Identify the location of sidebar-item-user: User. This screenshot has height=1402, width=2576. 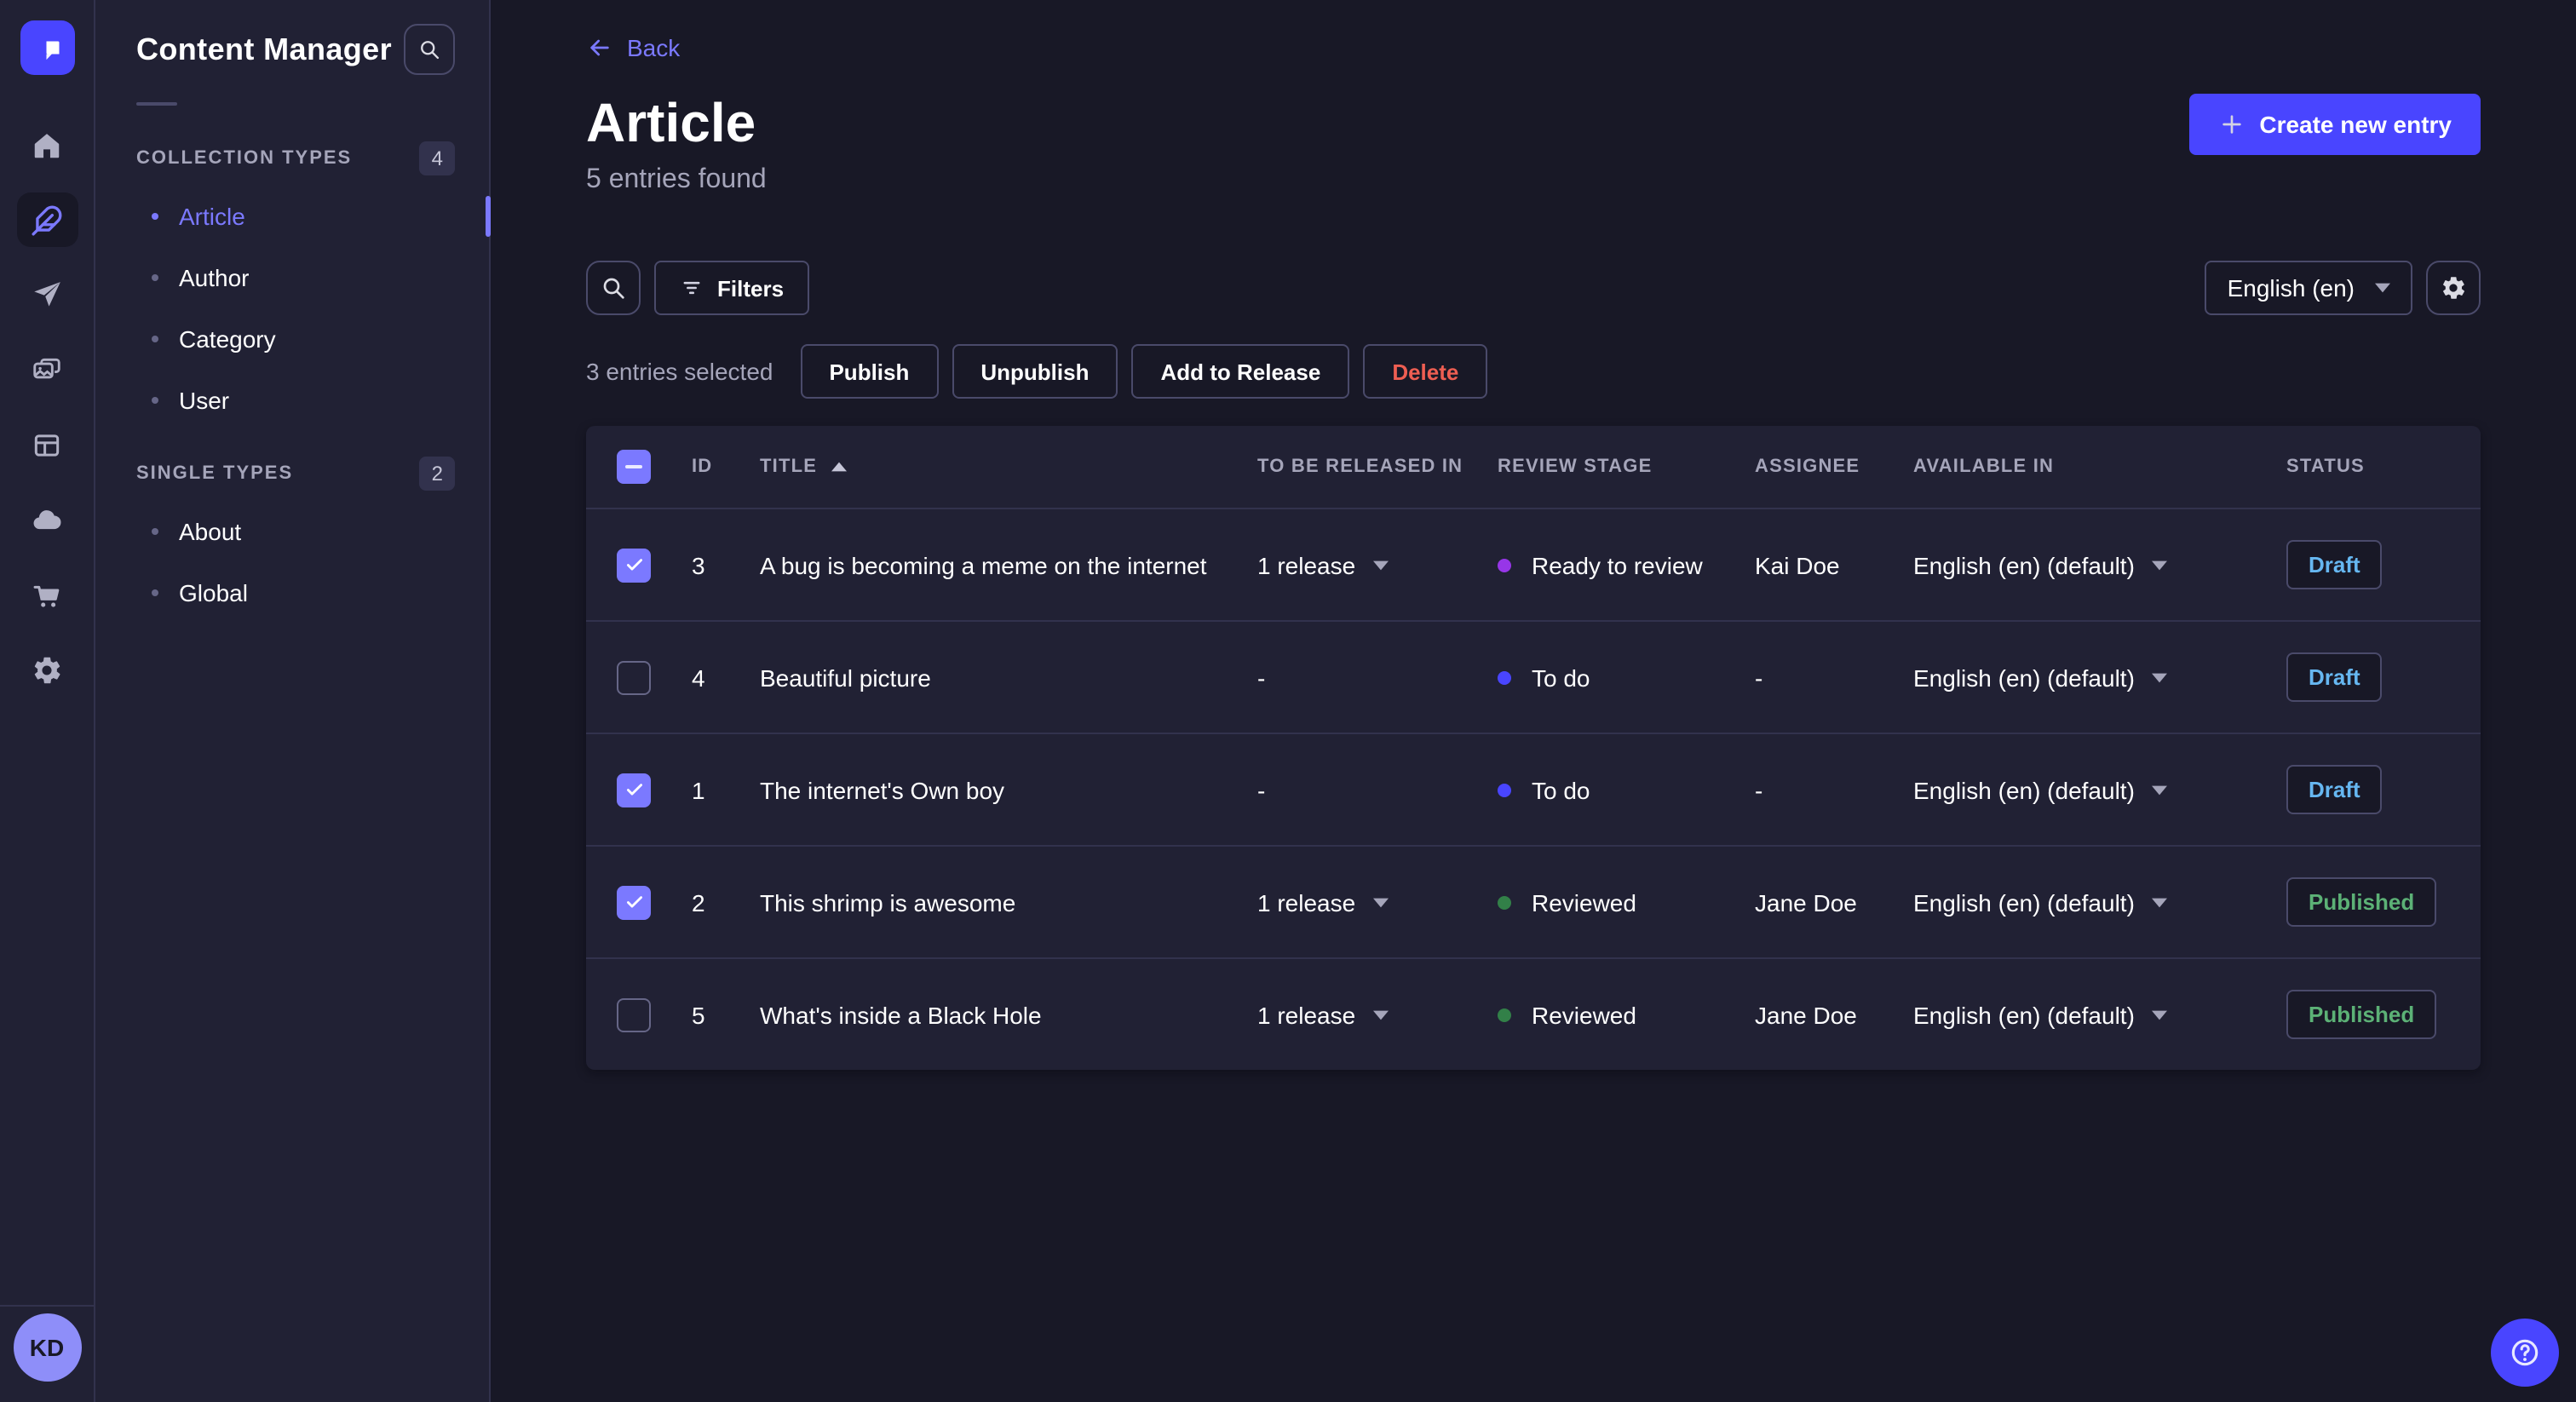
(292, 400).